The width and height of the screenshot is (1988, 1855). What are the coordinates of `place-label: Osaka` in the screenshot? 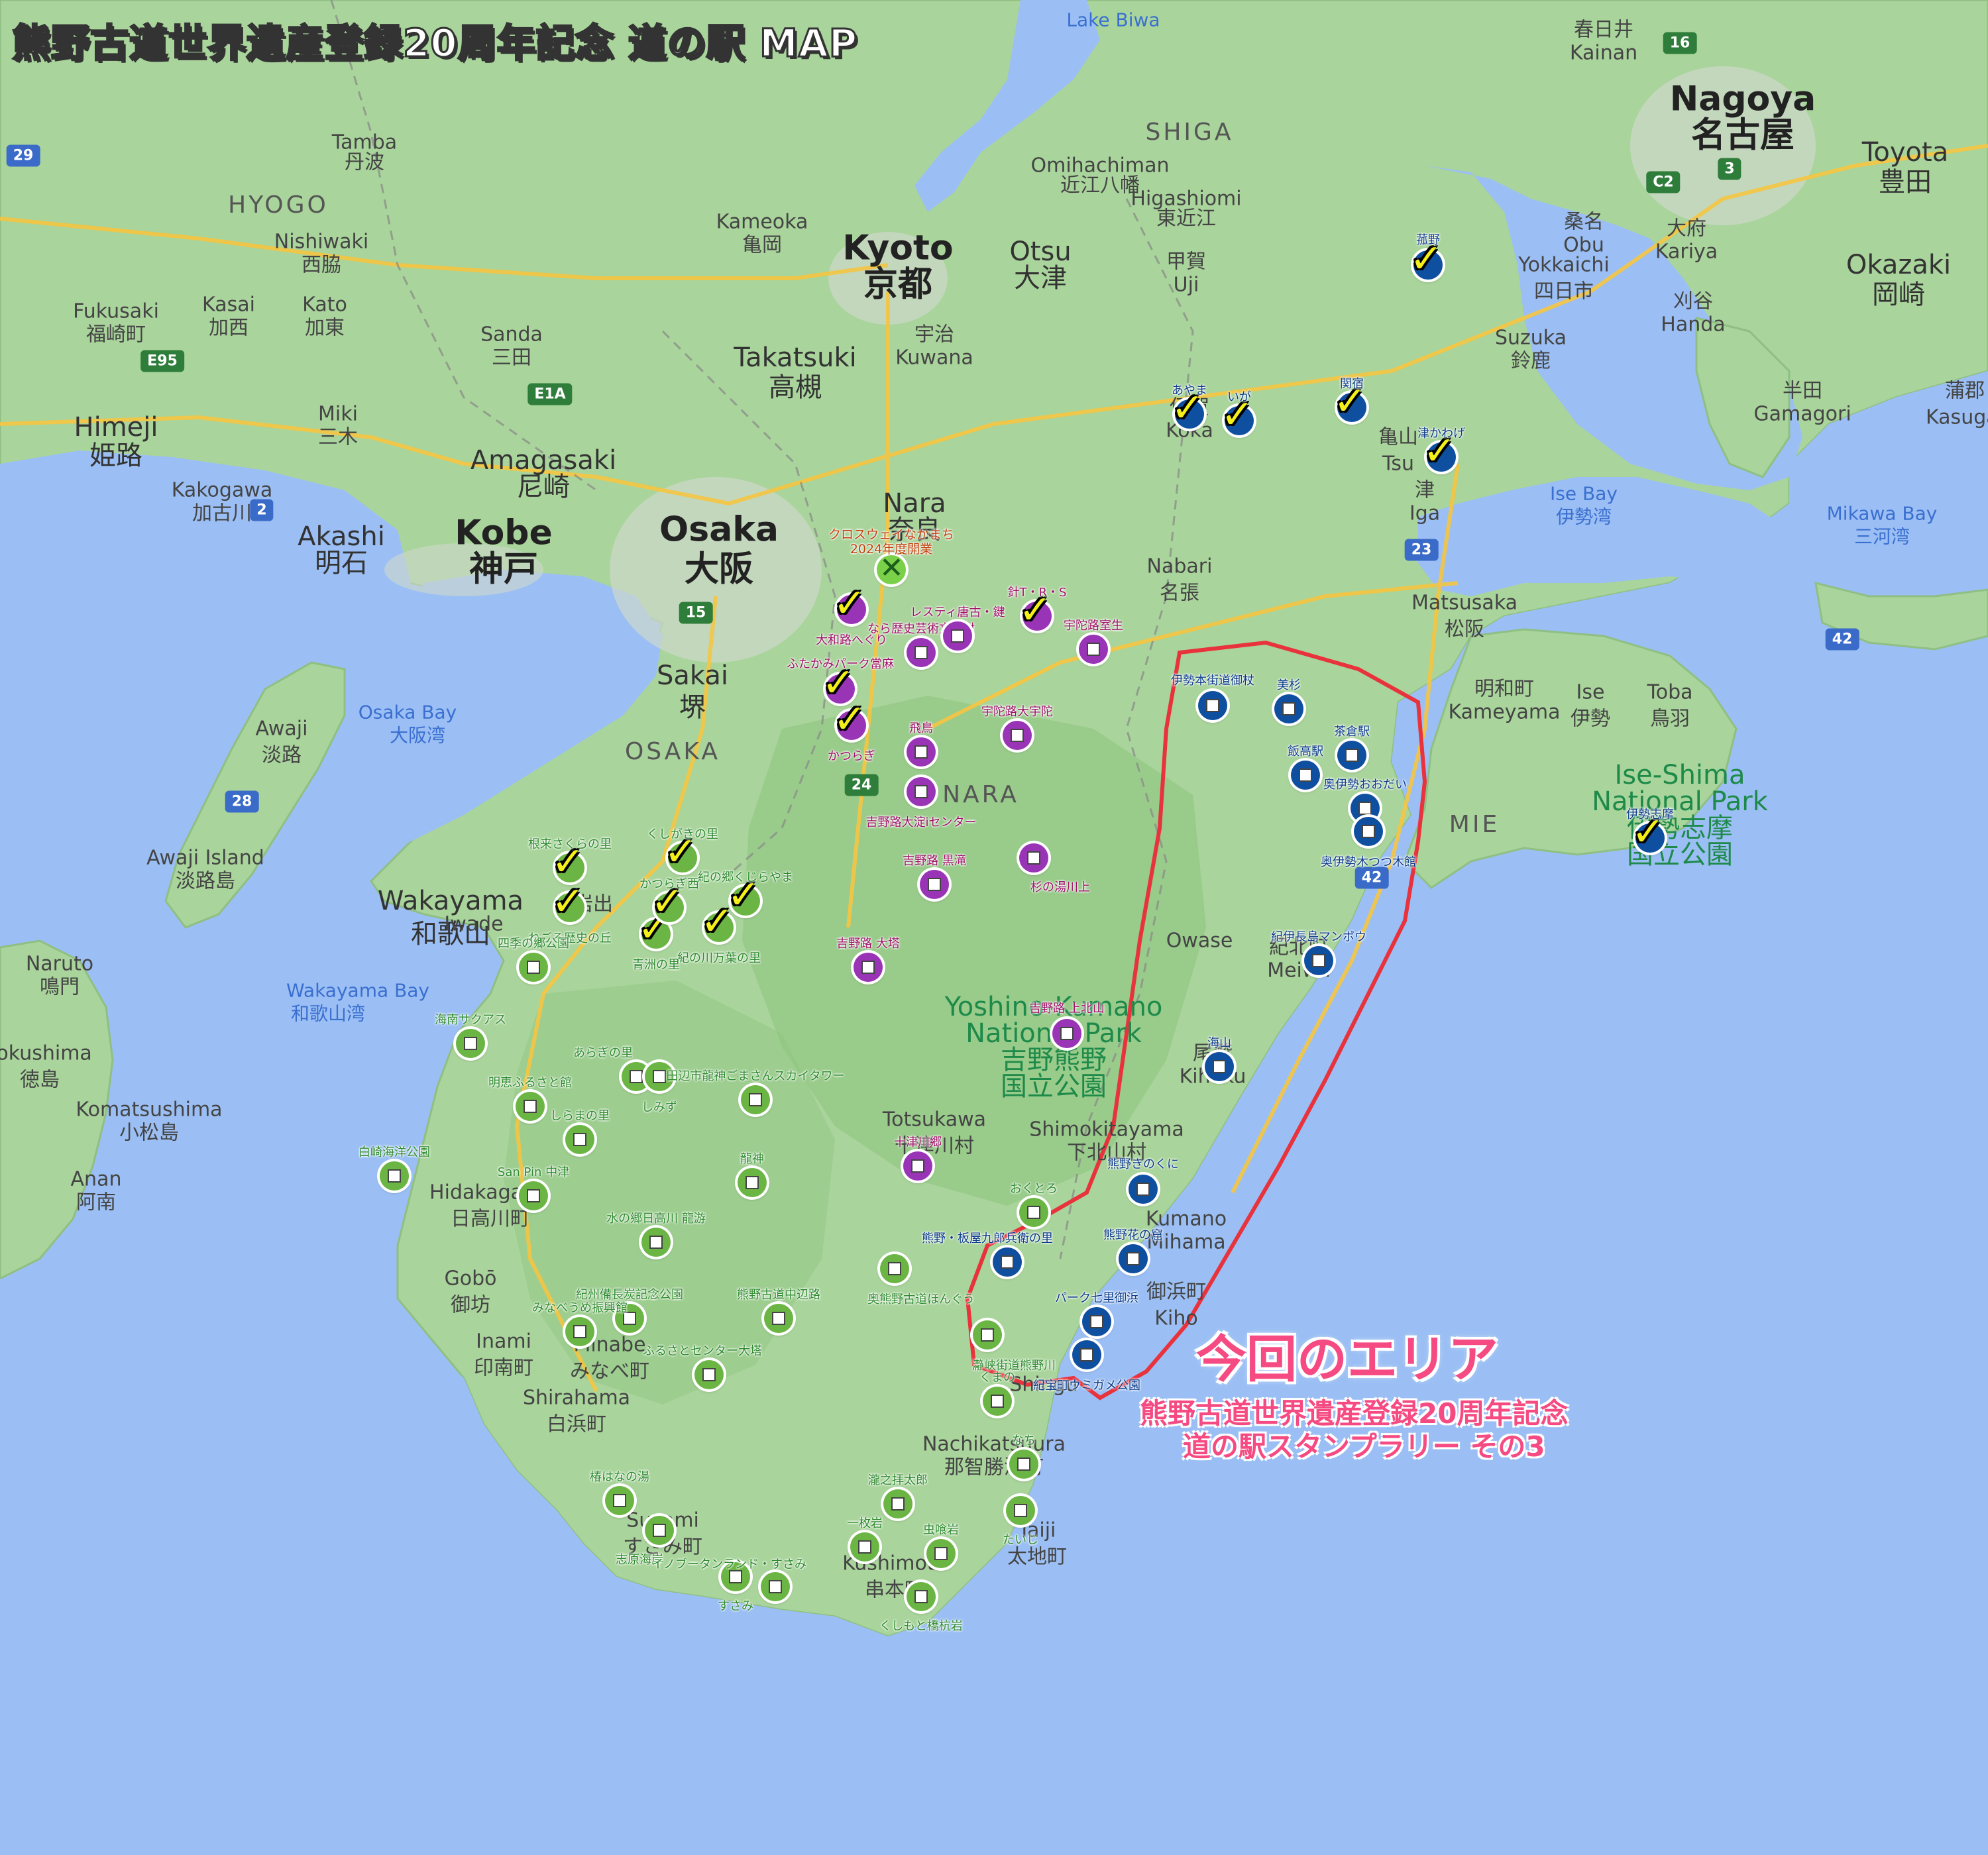 It's located at (719, 529).